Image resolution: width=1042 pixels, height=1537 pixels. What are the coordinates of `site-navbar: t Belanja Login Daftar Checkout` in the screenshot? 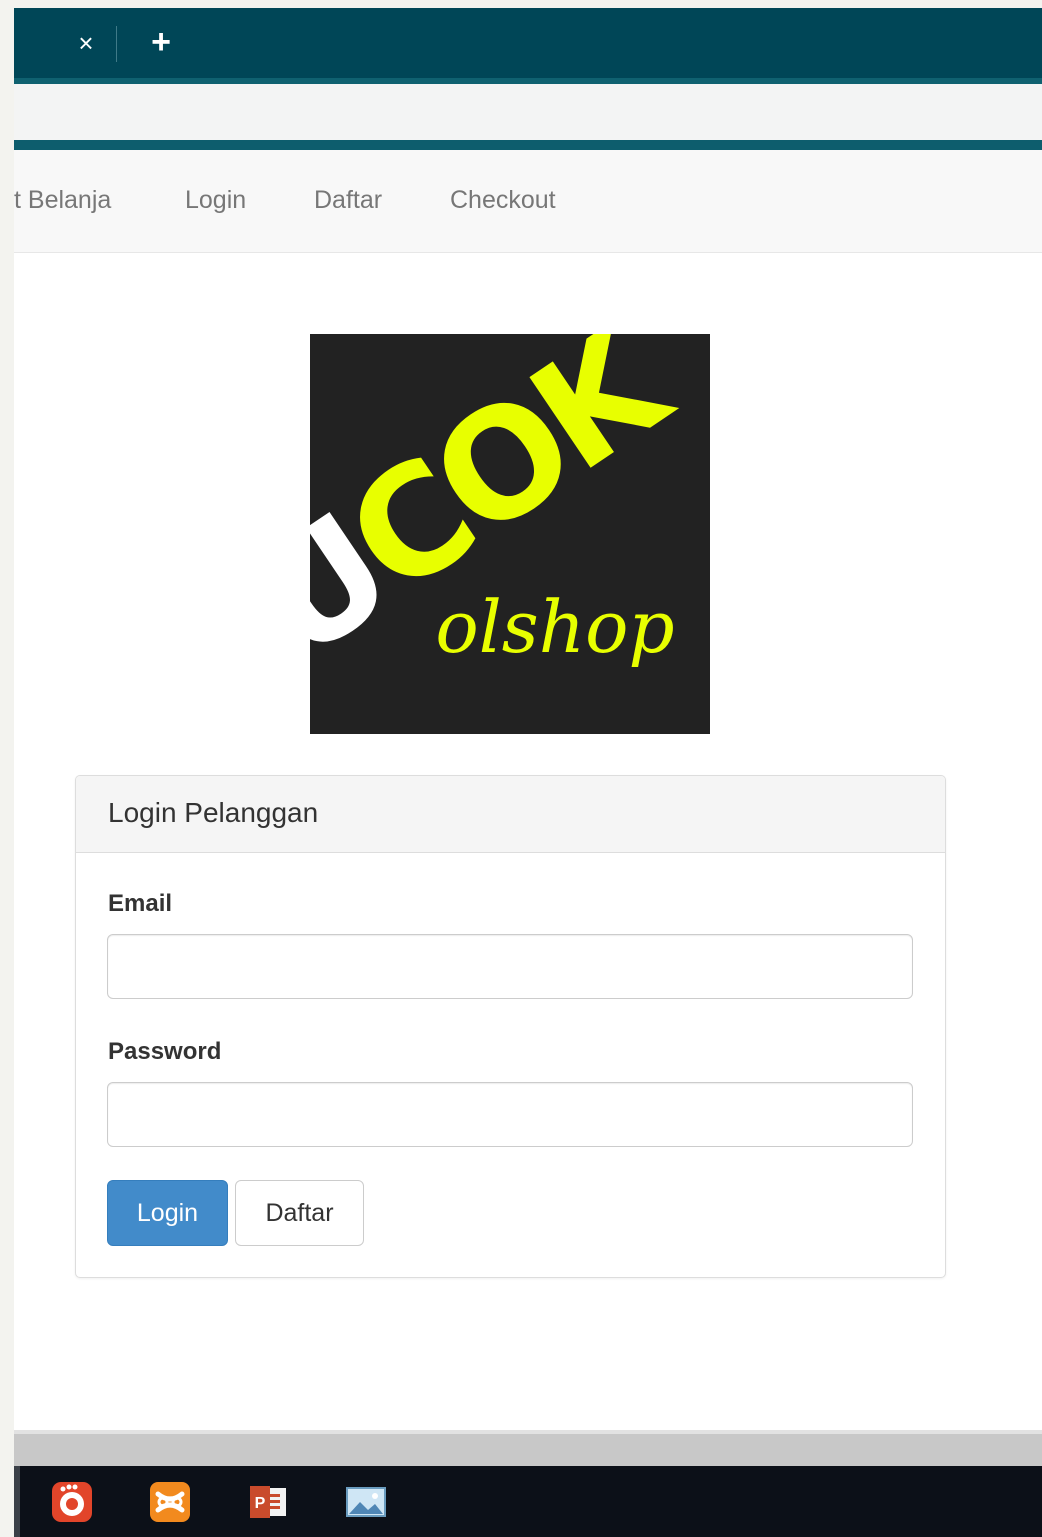 It's located at (528, 201).